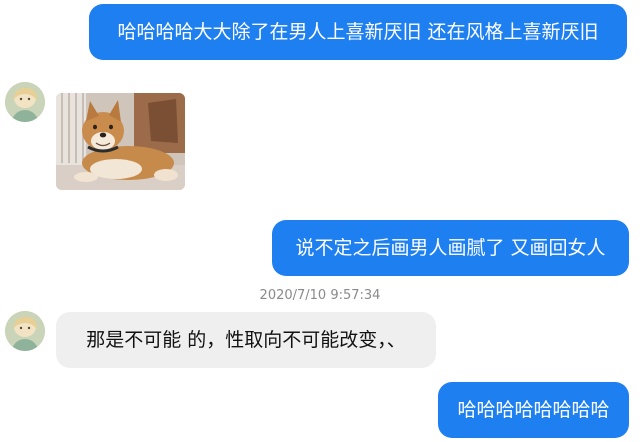 The height and width of the screenshot is (442, 640). I want to click on message-text: 哈哈哈哈哈哈哈哈, so click(533, 410).